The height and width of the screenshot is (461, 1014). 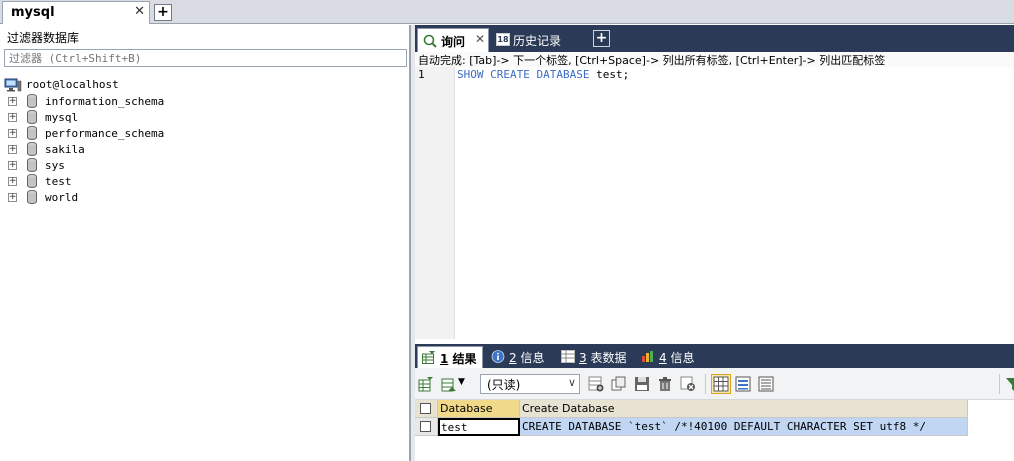 I want to click on info-icon, so click(x=498, y=356).